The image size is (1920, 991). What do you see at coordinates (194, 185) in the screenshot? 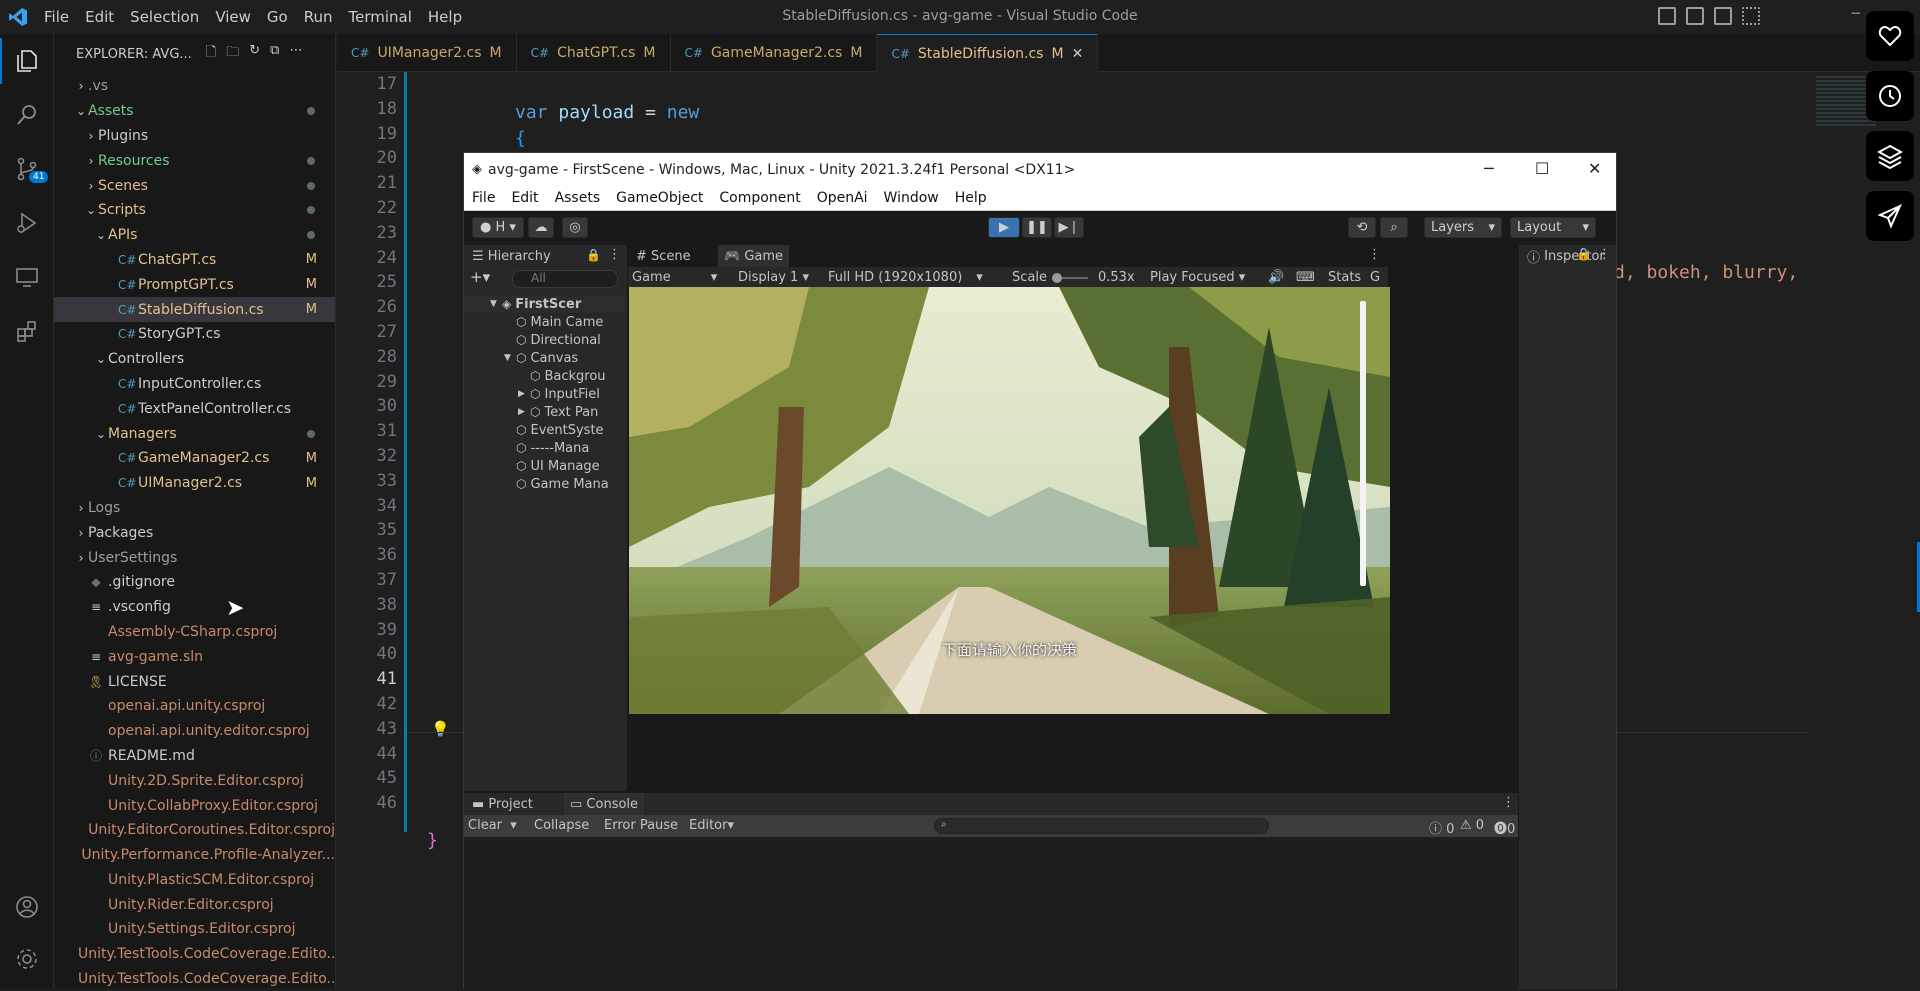
I see `tree-item: › Scenes` at bounding box center [194, 185].